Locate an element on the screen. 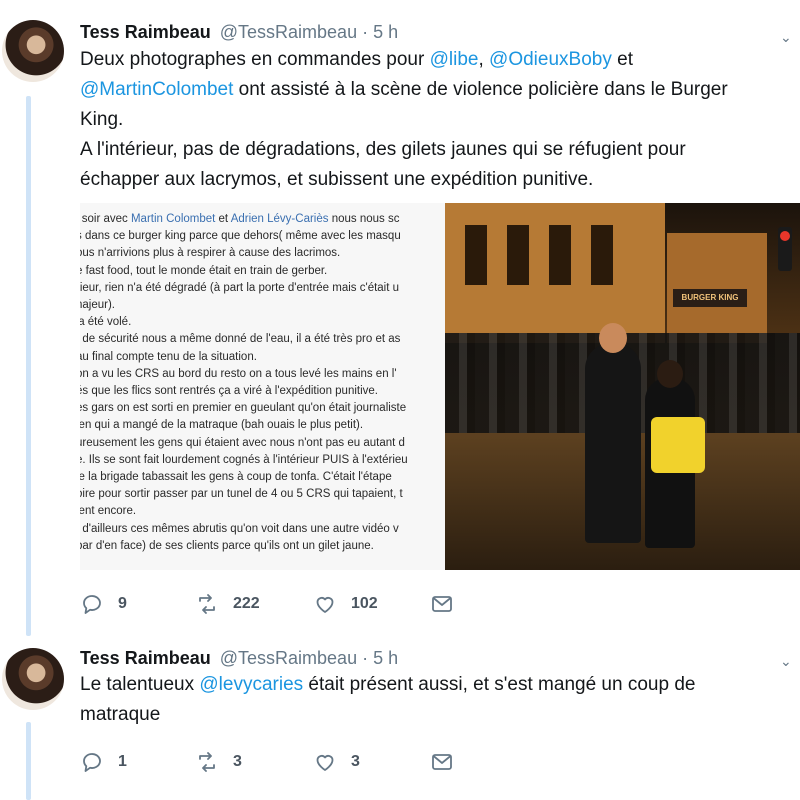  like-count: 3 is located at coordinates (355, 761).